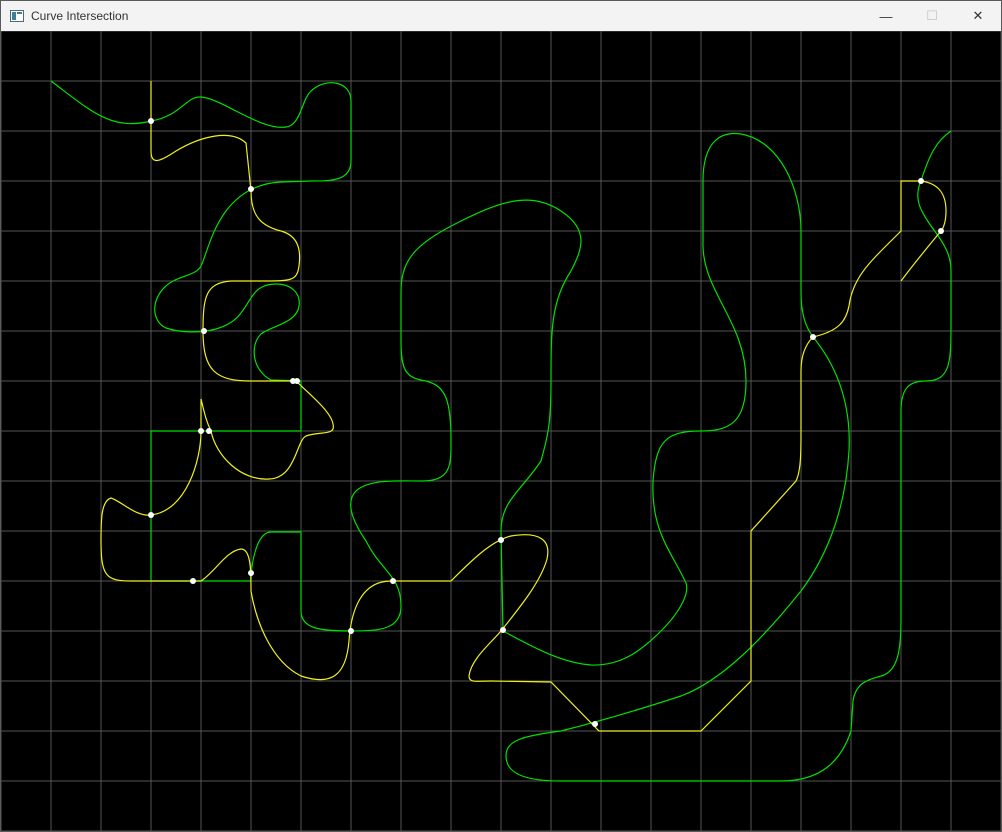 The height and width of the screenshot is (832, 1002). I want to click on minimize-button: —, so click(886, 16).